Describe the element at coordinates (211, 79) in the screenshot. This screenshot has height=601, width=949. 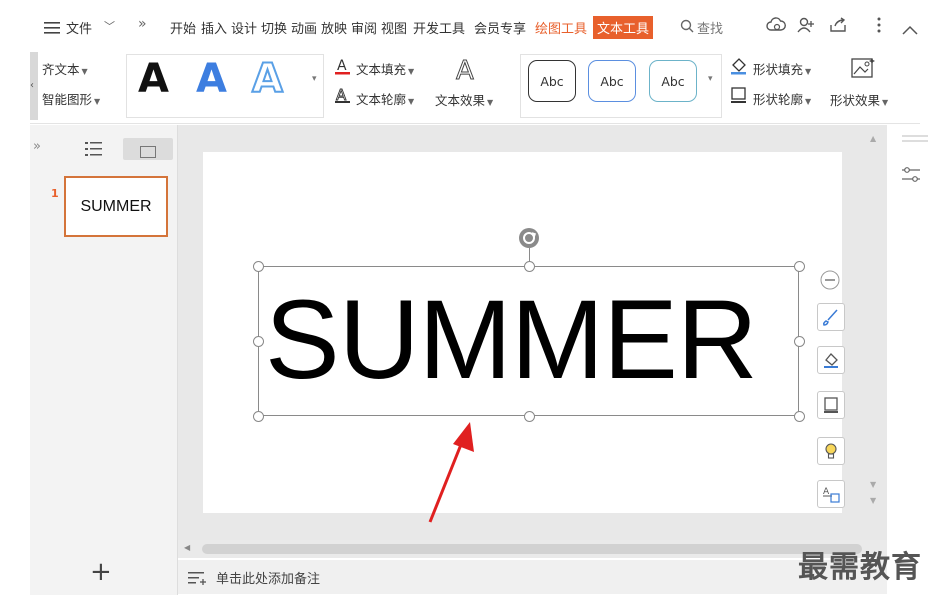
I see `wordart-style-blue: A` at that location.